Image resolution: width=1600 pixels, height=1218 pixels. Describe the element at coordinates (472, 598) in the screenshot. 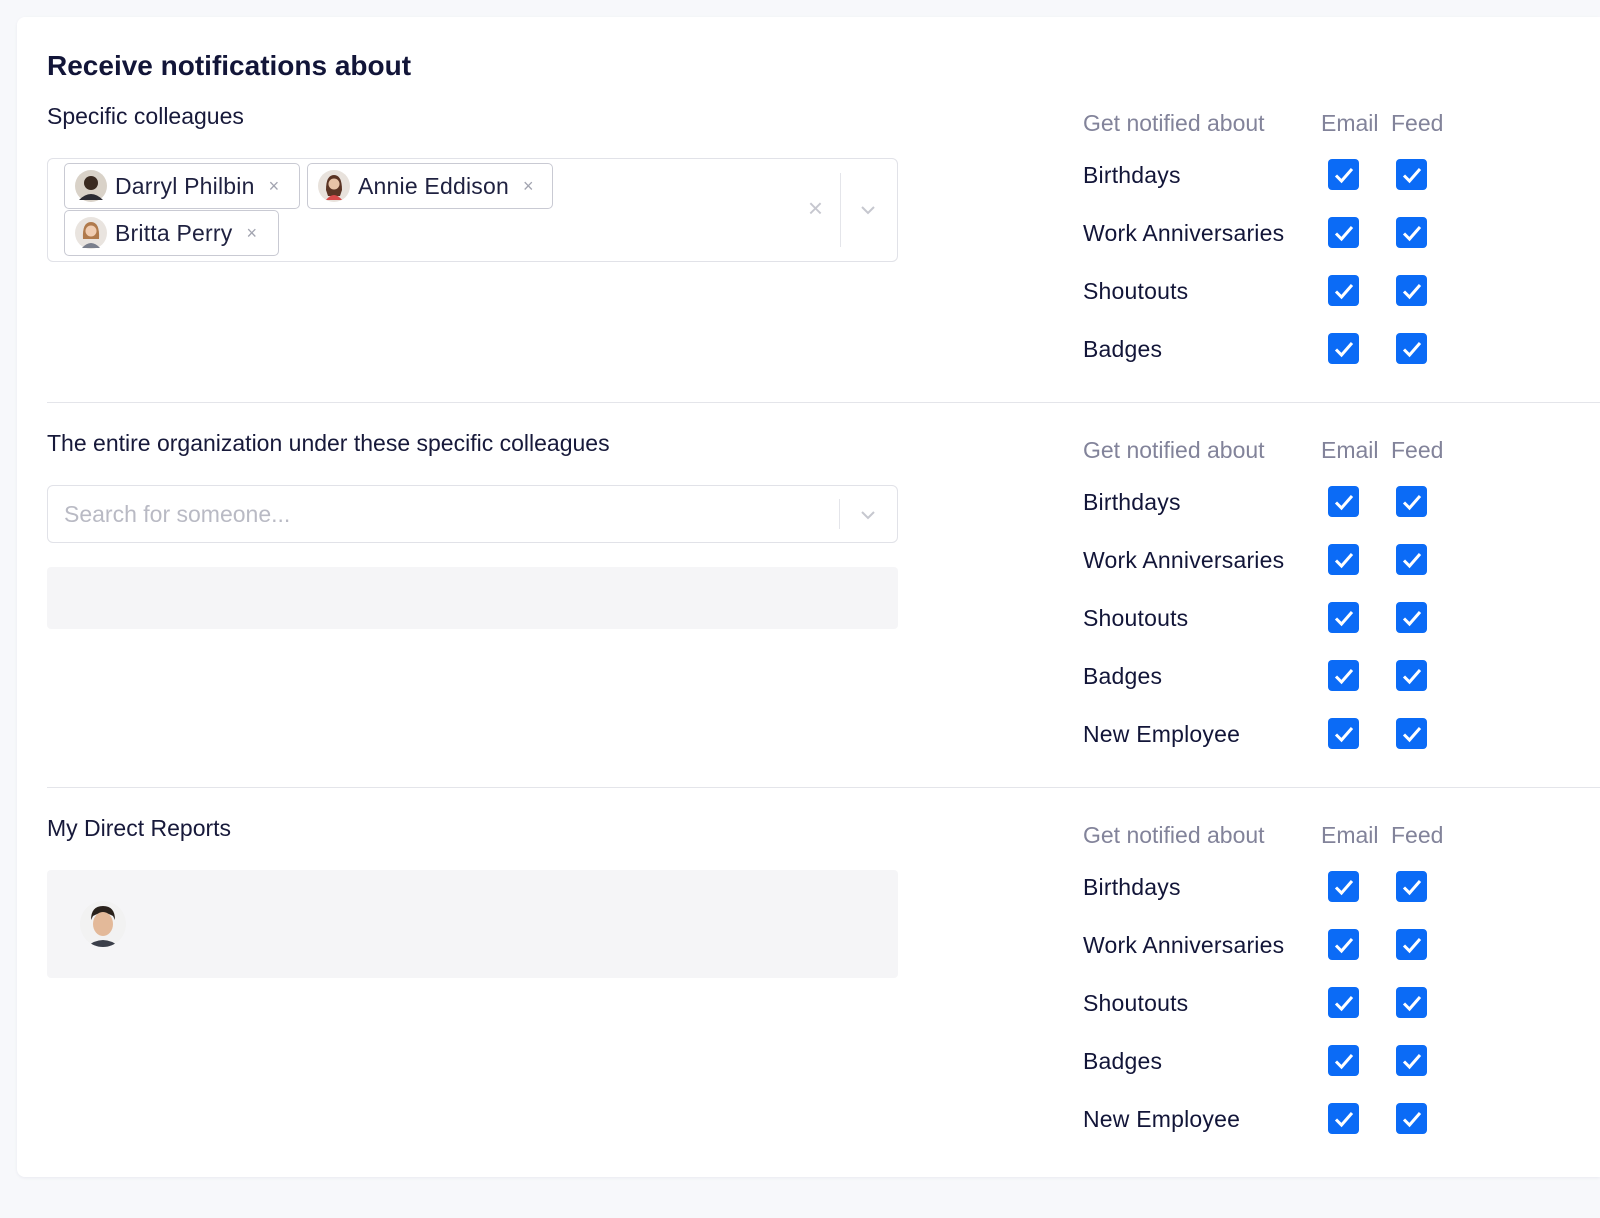

I see `organization-members-panel` at that location.